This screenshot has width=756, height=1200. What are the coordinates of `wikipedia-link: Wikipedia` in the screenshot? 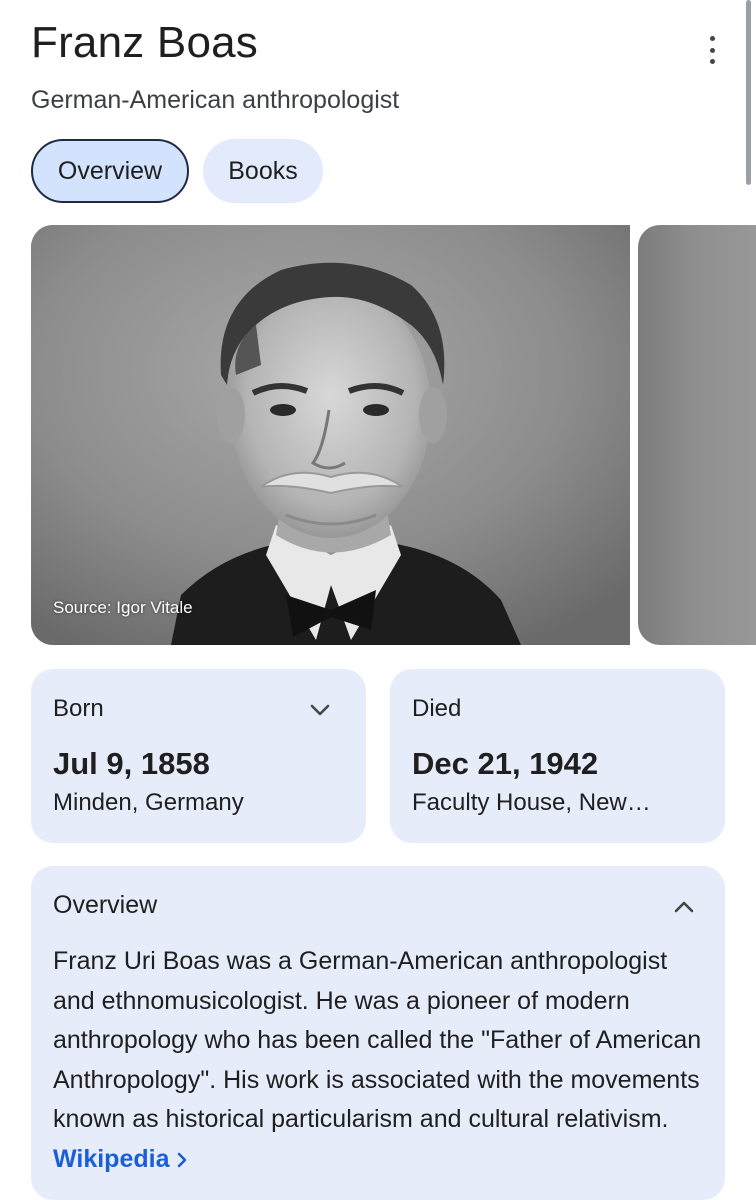 It's located at (120, 1159).